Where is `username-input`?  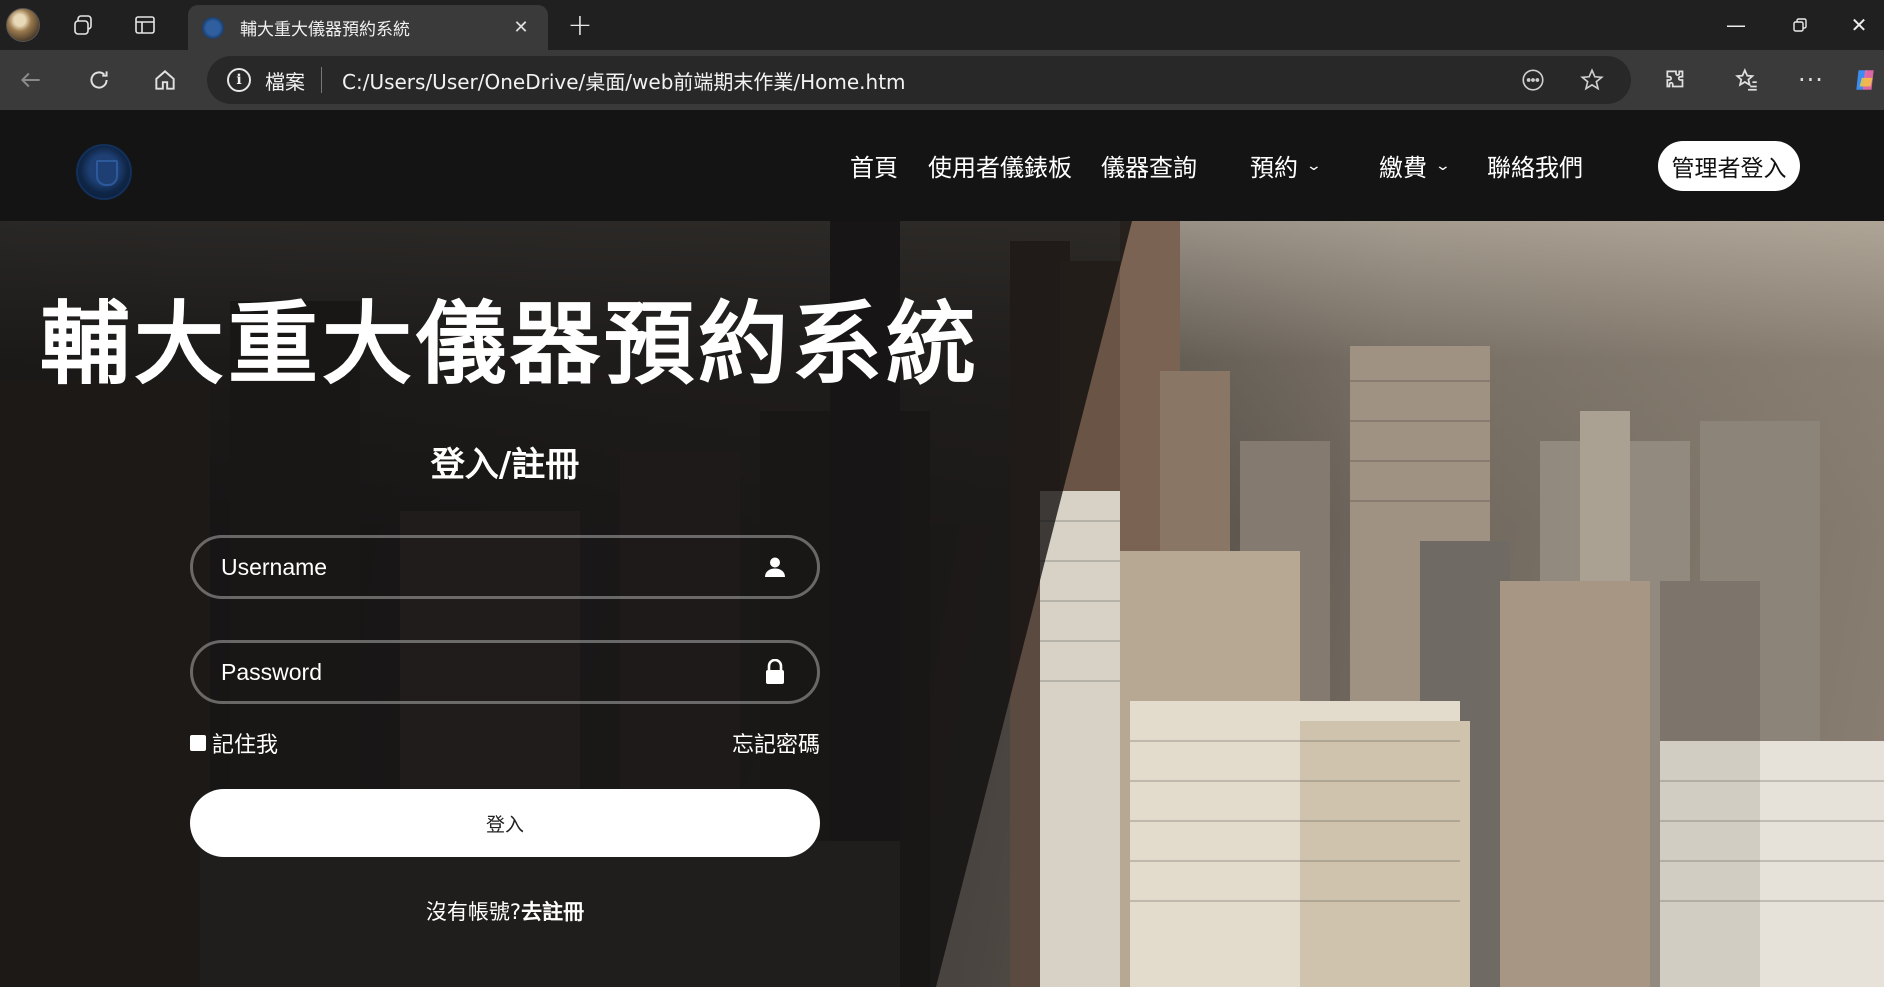 username-input is located at coordinates (491, 567).